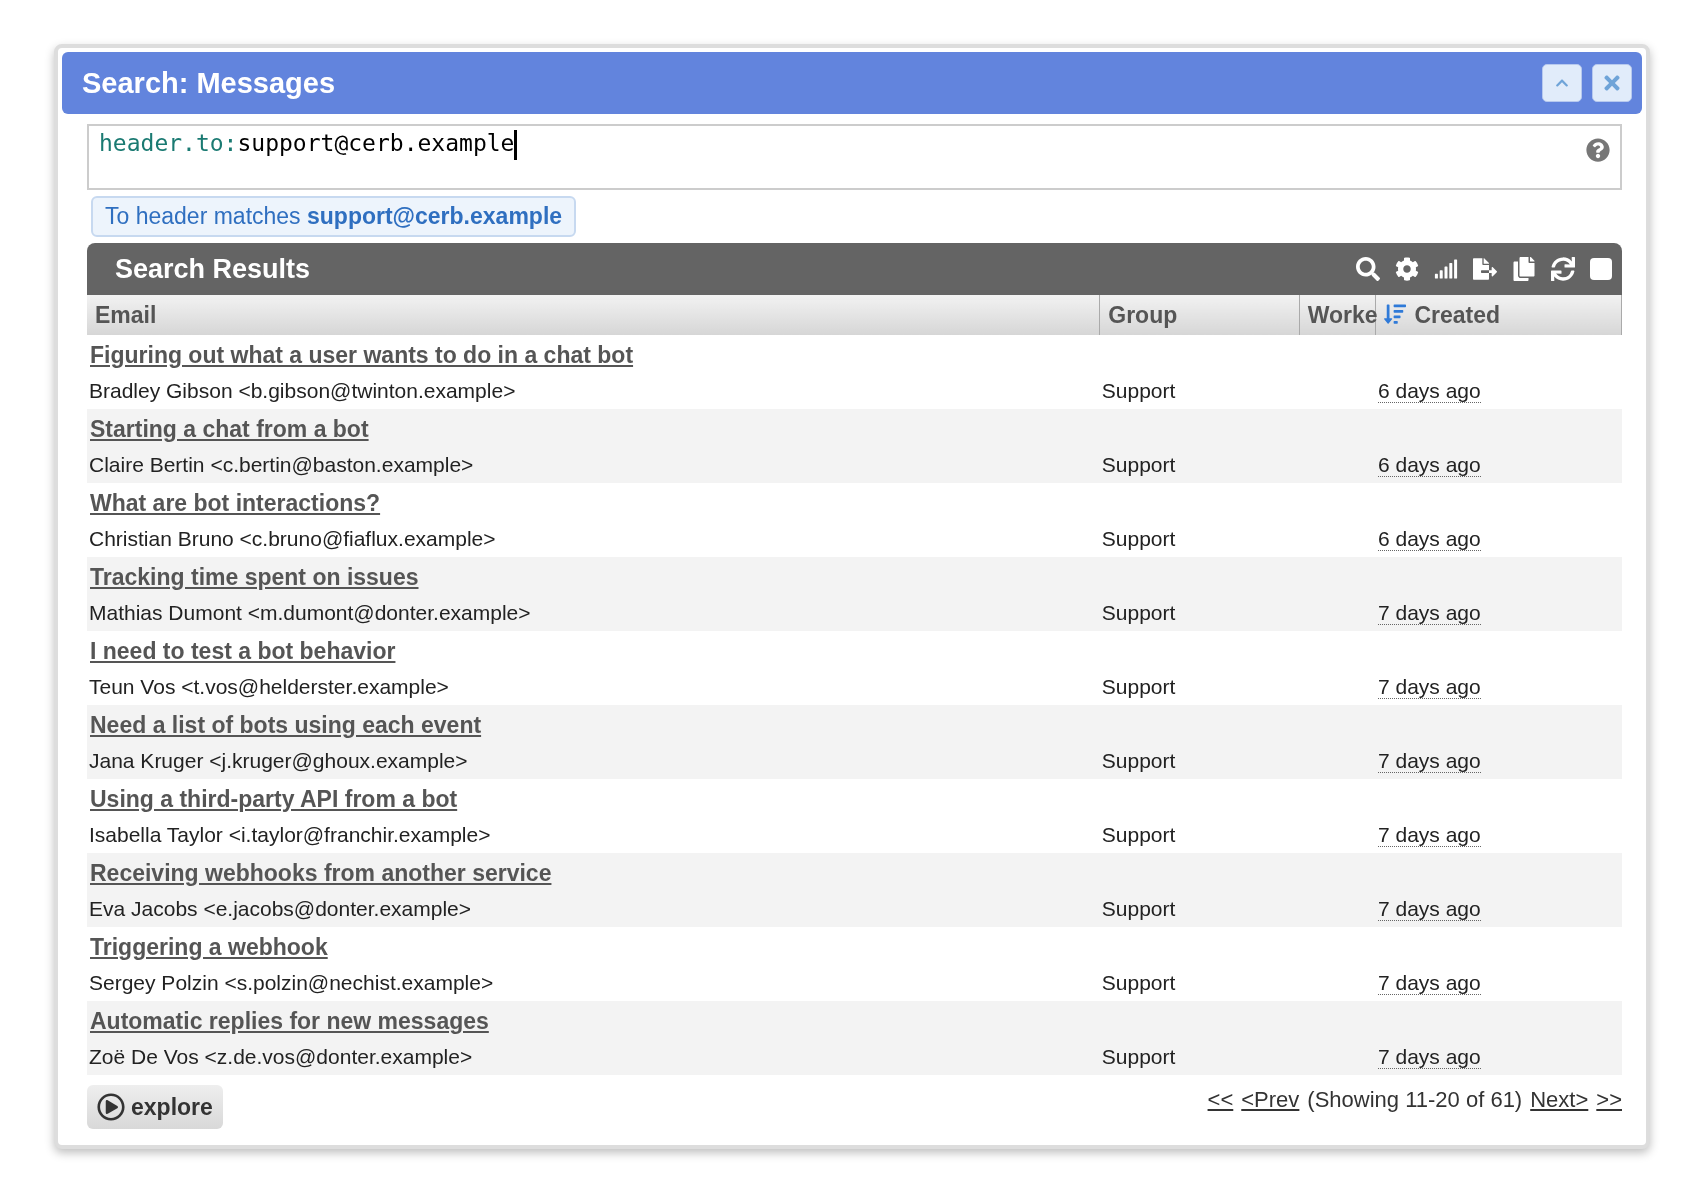 Image resolution: width=1708 pixels, height=1196 pixels. Describe the element at coordinates (1524, 269) in the screenshot. I see `copy-icon` at that location.